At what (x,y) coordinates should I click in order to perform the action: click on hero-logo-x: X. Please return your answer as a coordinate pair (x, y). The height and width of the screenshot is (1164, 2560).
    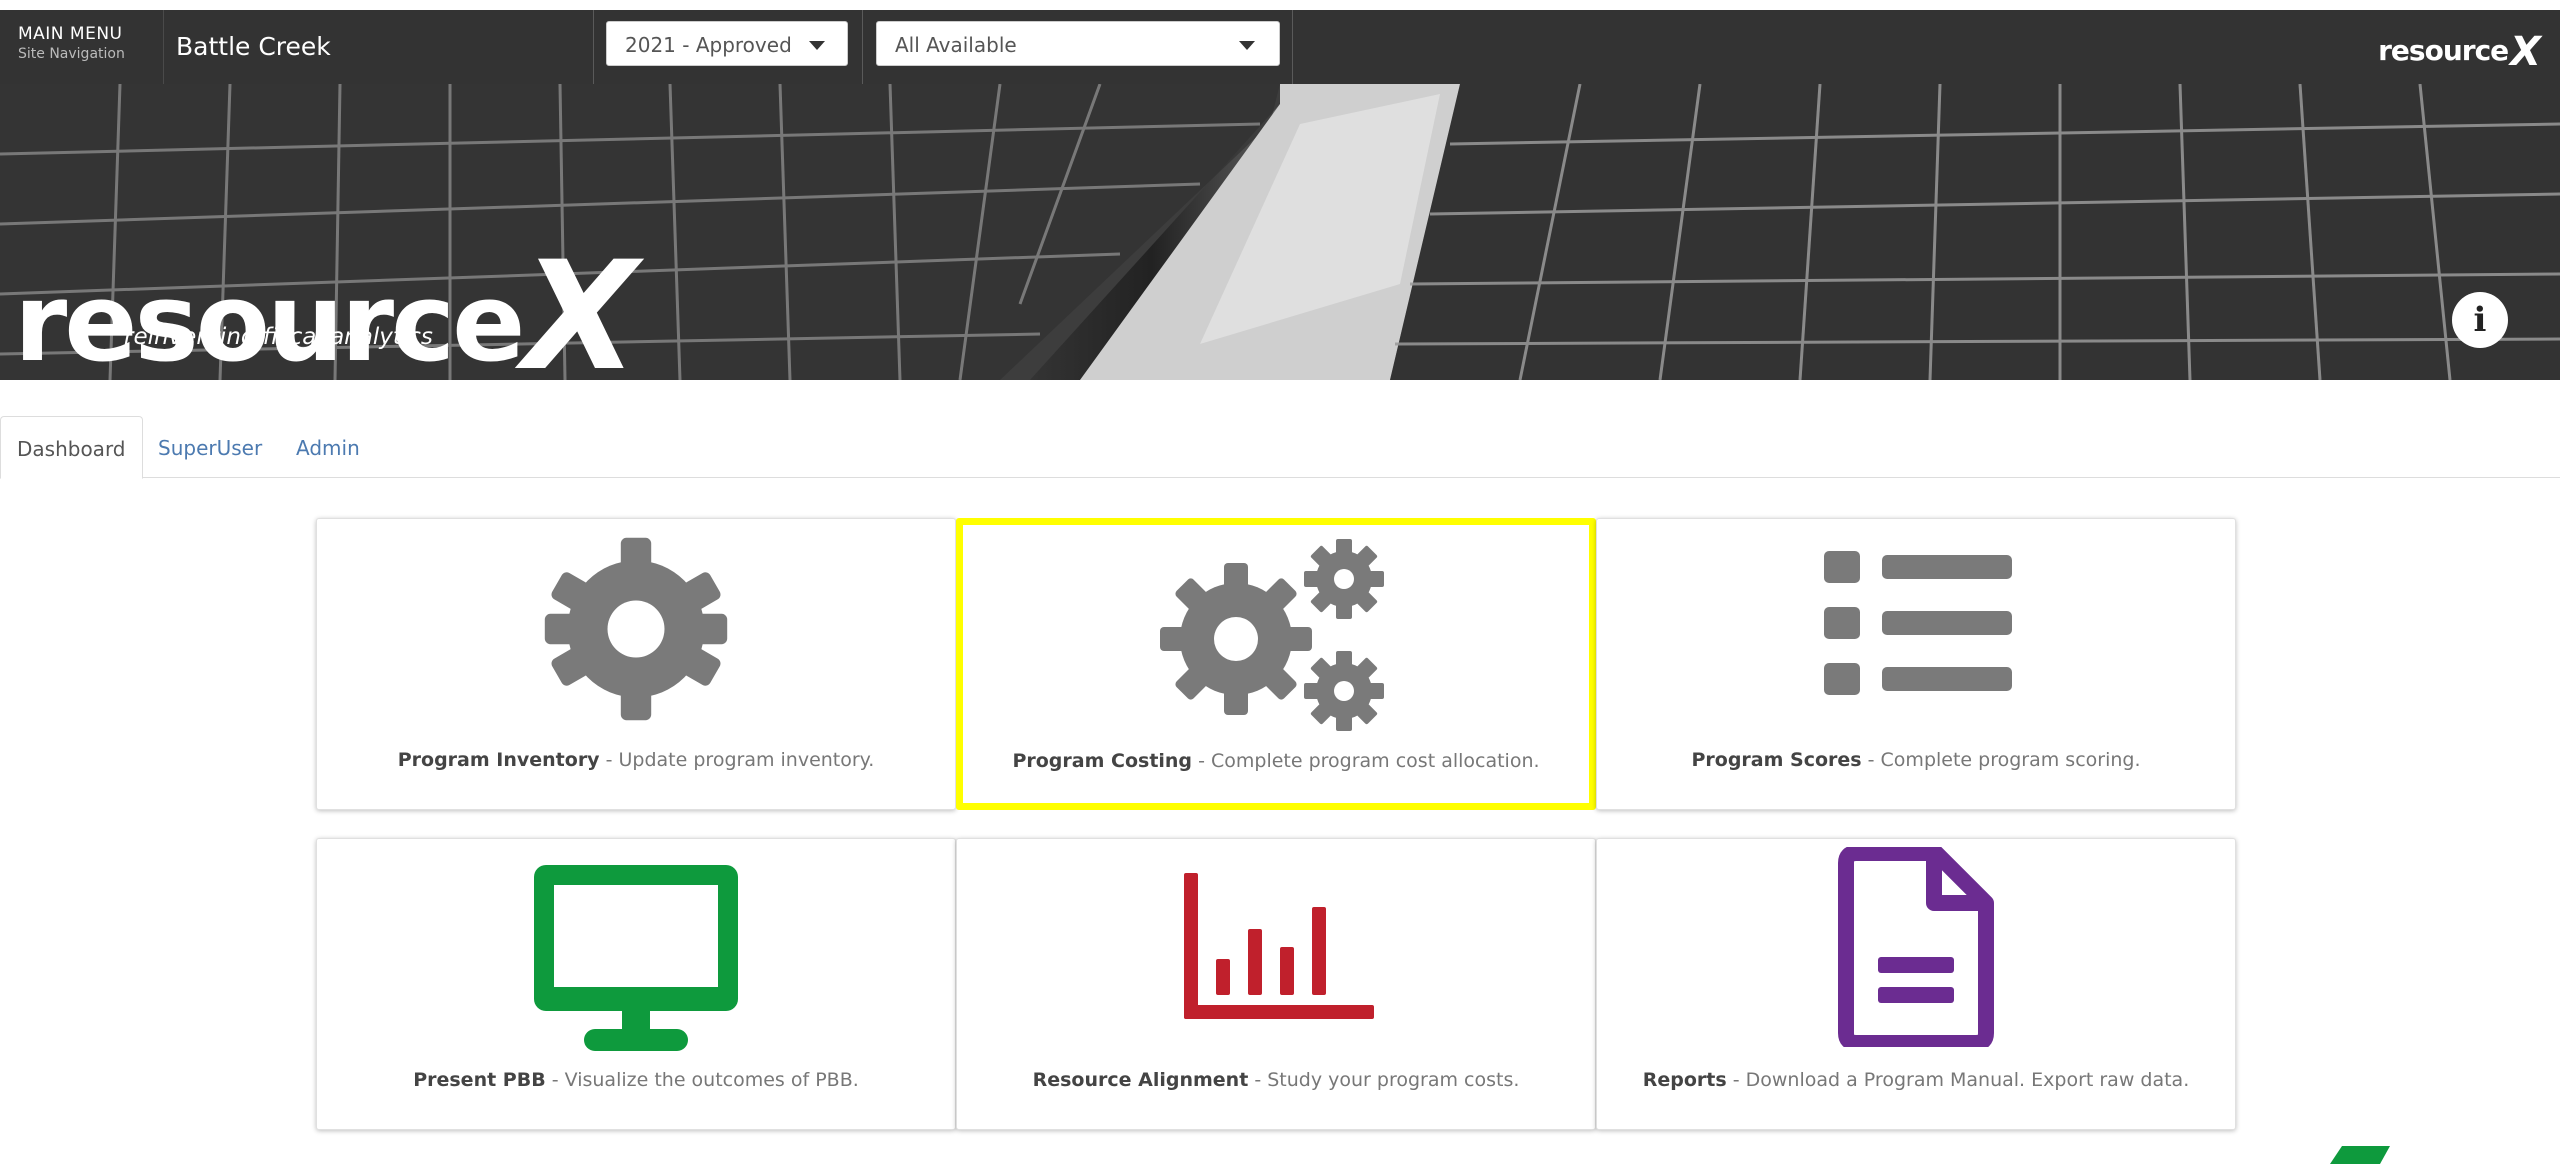
    Looking at the image, I should click on (580, 305).